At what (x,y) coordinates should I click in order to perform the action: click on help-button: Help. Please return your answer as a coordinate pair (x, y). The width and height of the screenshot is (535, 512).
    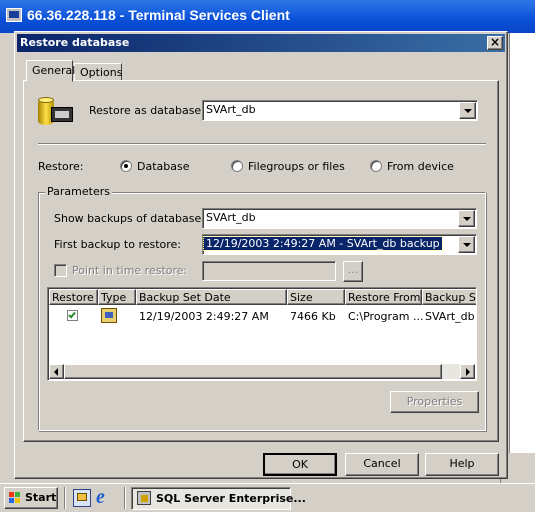
    Looking at the image, I should click on (462, 464).